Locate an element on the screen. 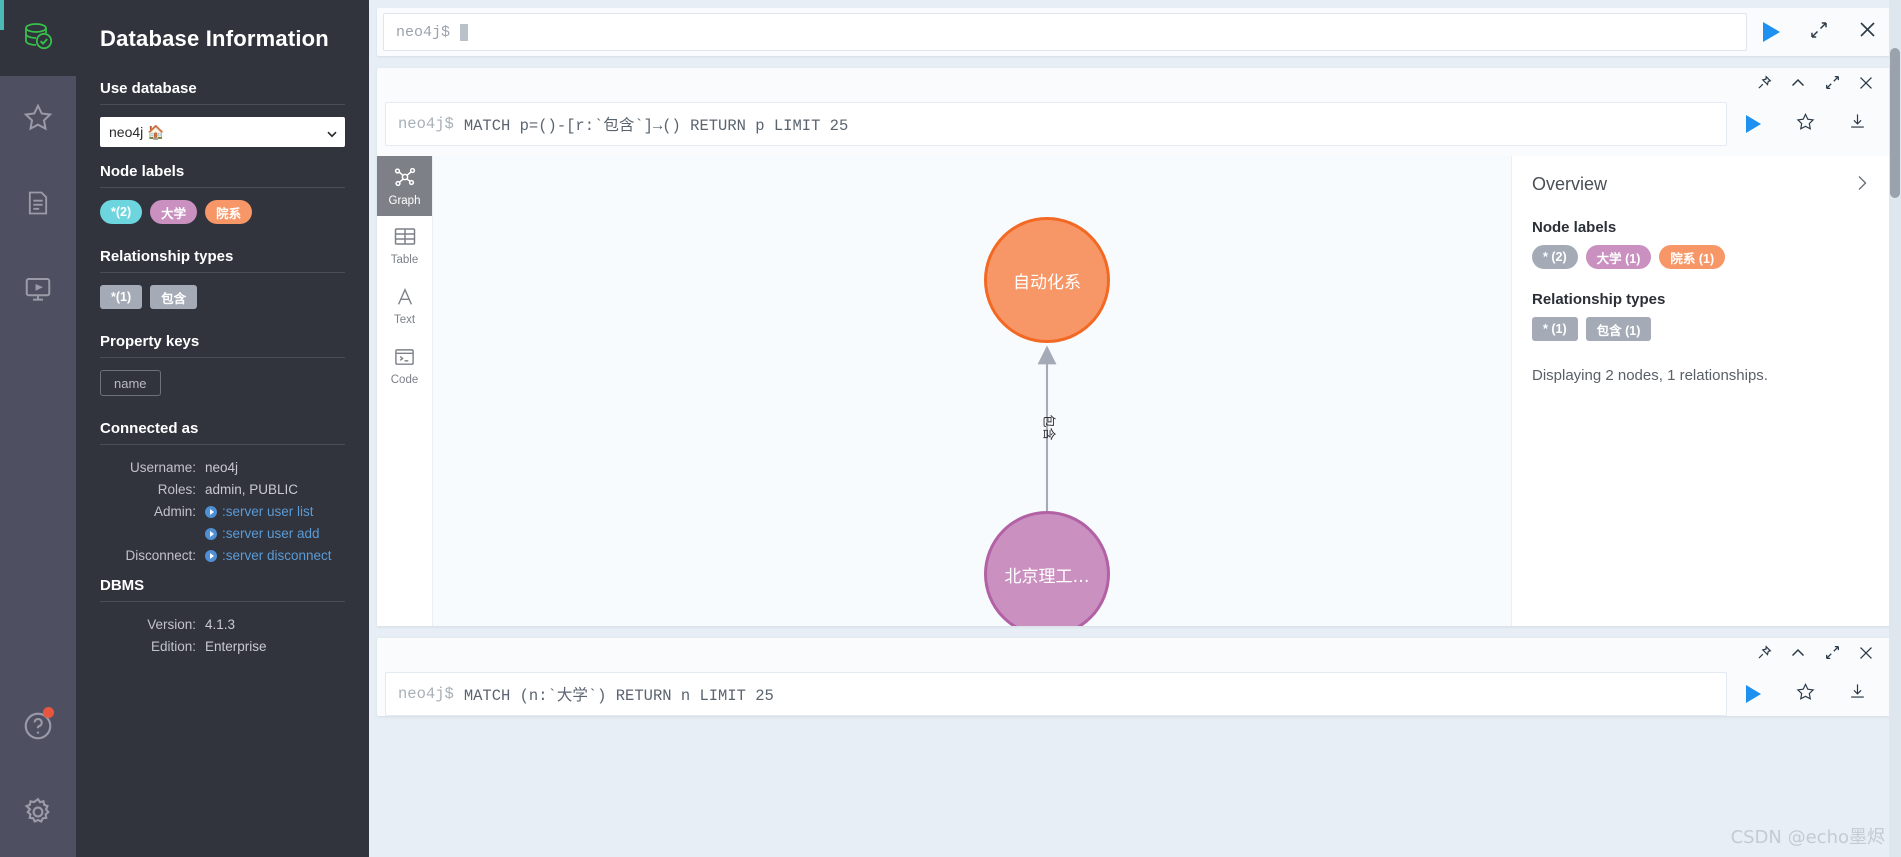 The height and width of the screenshot is (857, 1901). property-keys-heading: Property keys is located at coordinates (150, 341).